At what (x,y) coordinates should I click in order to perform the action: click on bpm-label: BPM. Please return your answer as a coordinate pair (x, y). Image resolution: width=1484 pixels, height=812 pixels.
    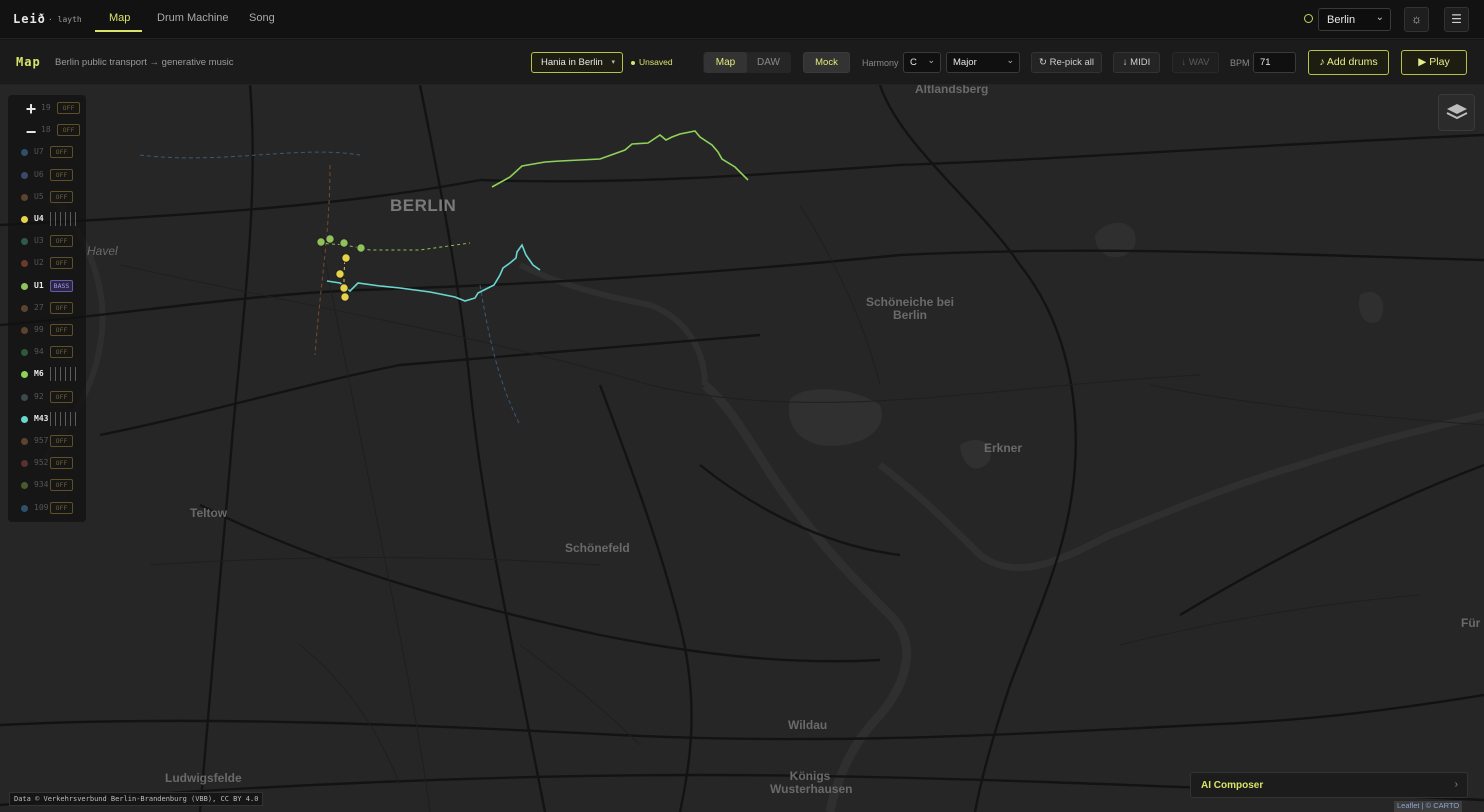
    Looking at the image, I should click on (1240, 63).